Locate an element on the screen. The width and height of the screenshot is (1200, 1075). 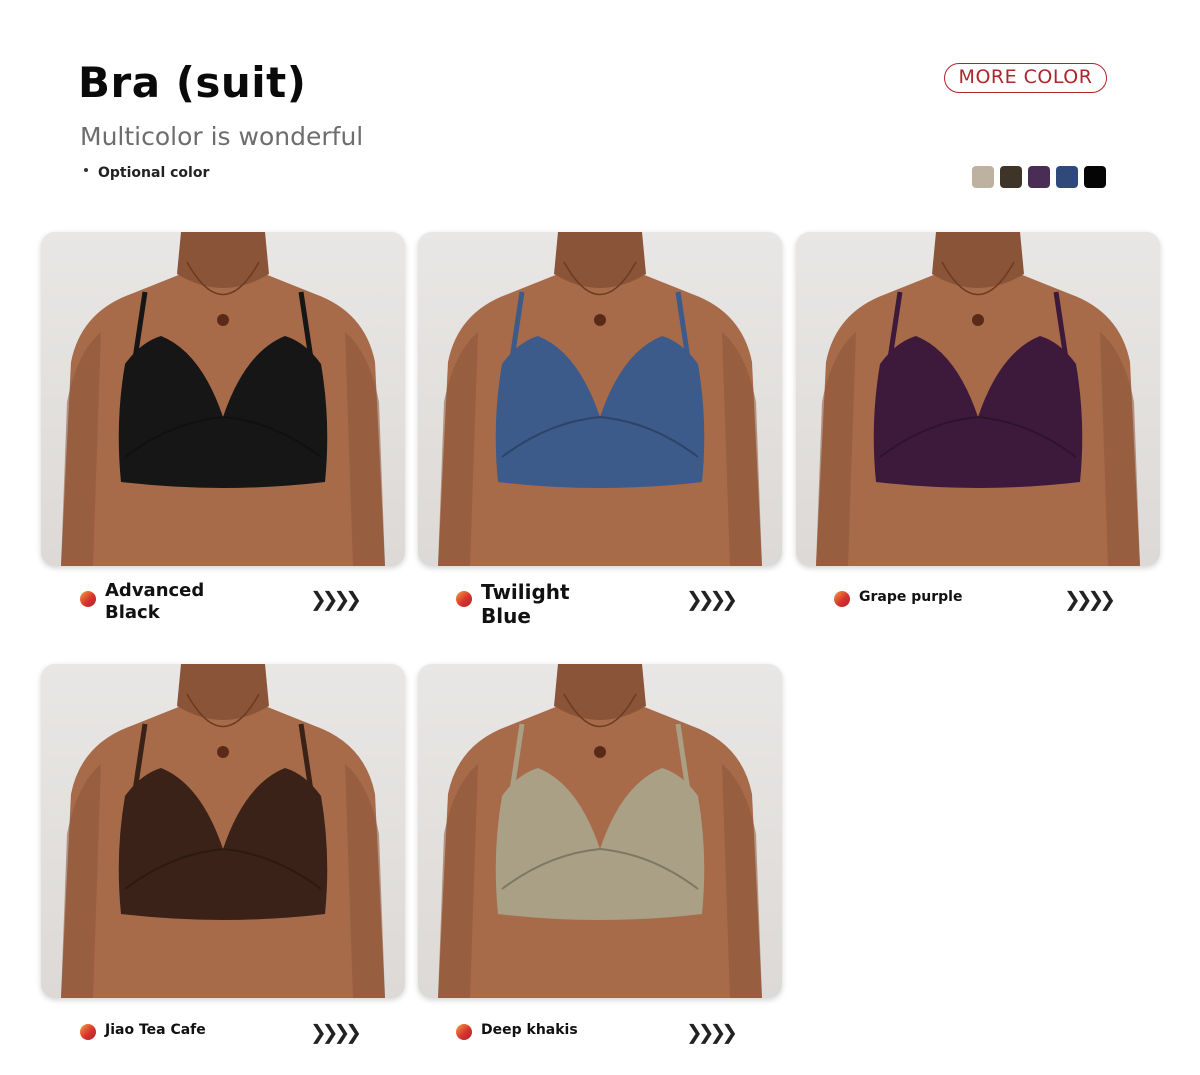
product-image-grape-purple is located at coordinates (978, 399).